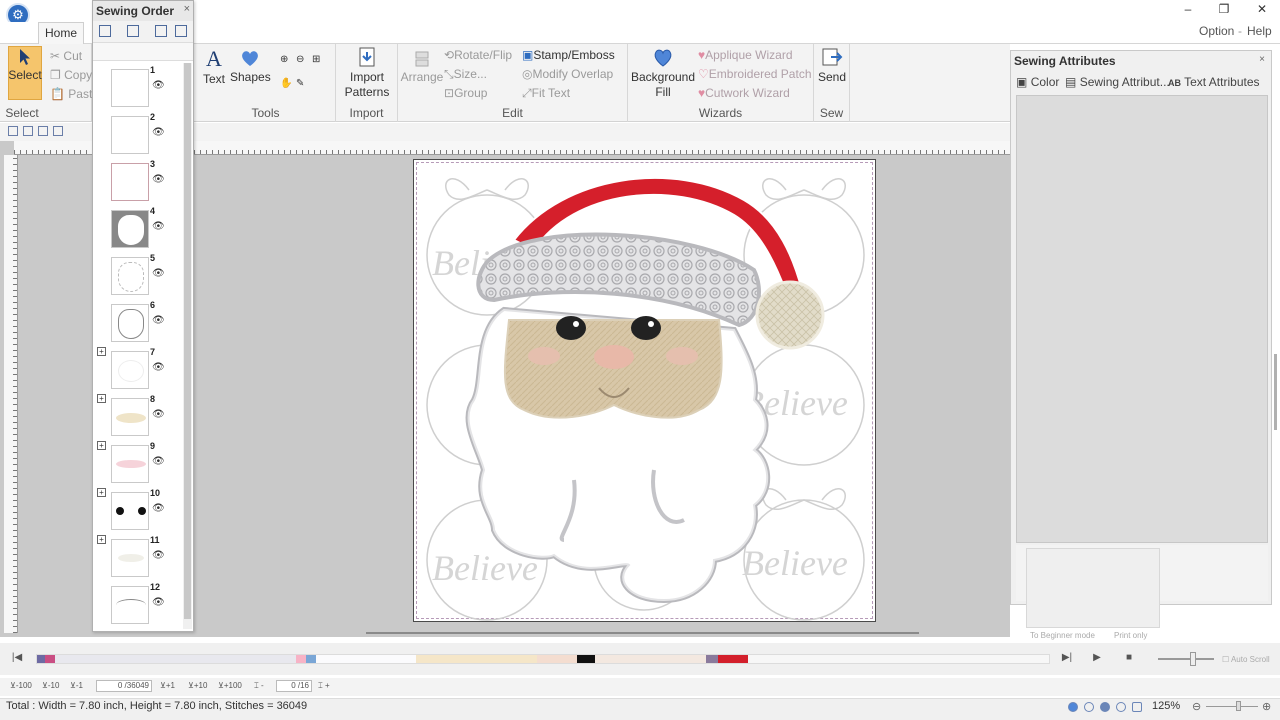 This screenshot has width=1280, height=720. What do you see at coordinates (1232, 706) in the screenshot?
I see `zoom-slider-track` at bounding box center [1232, 706].